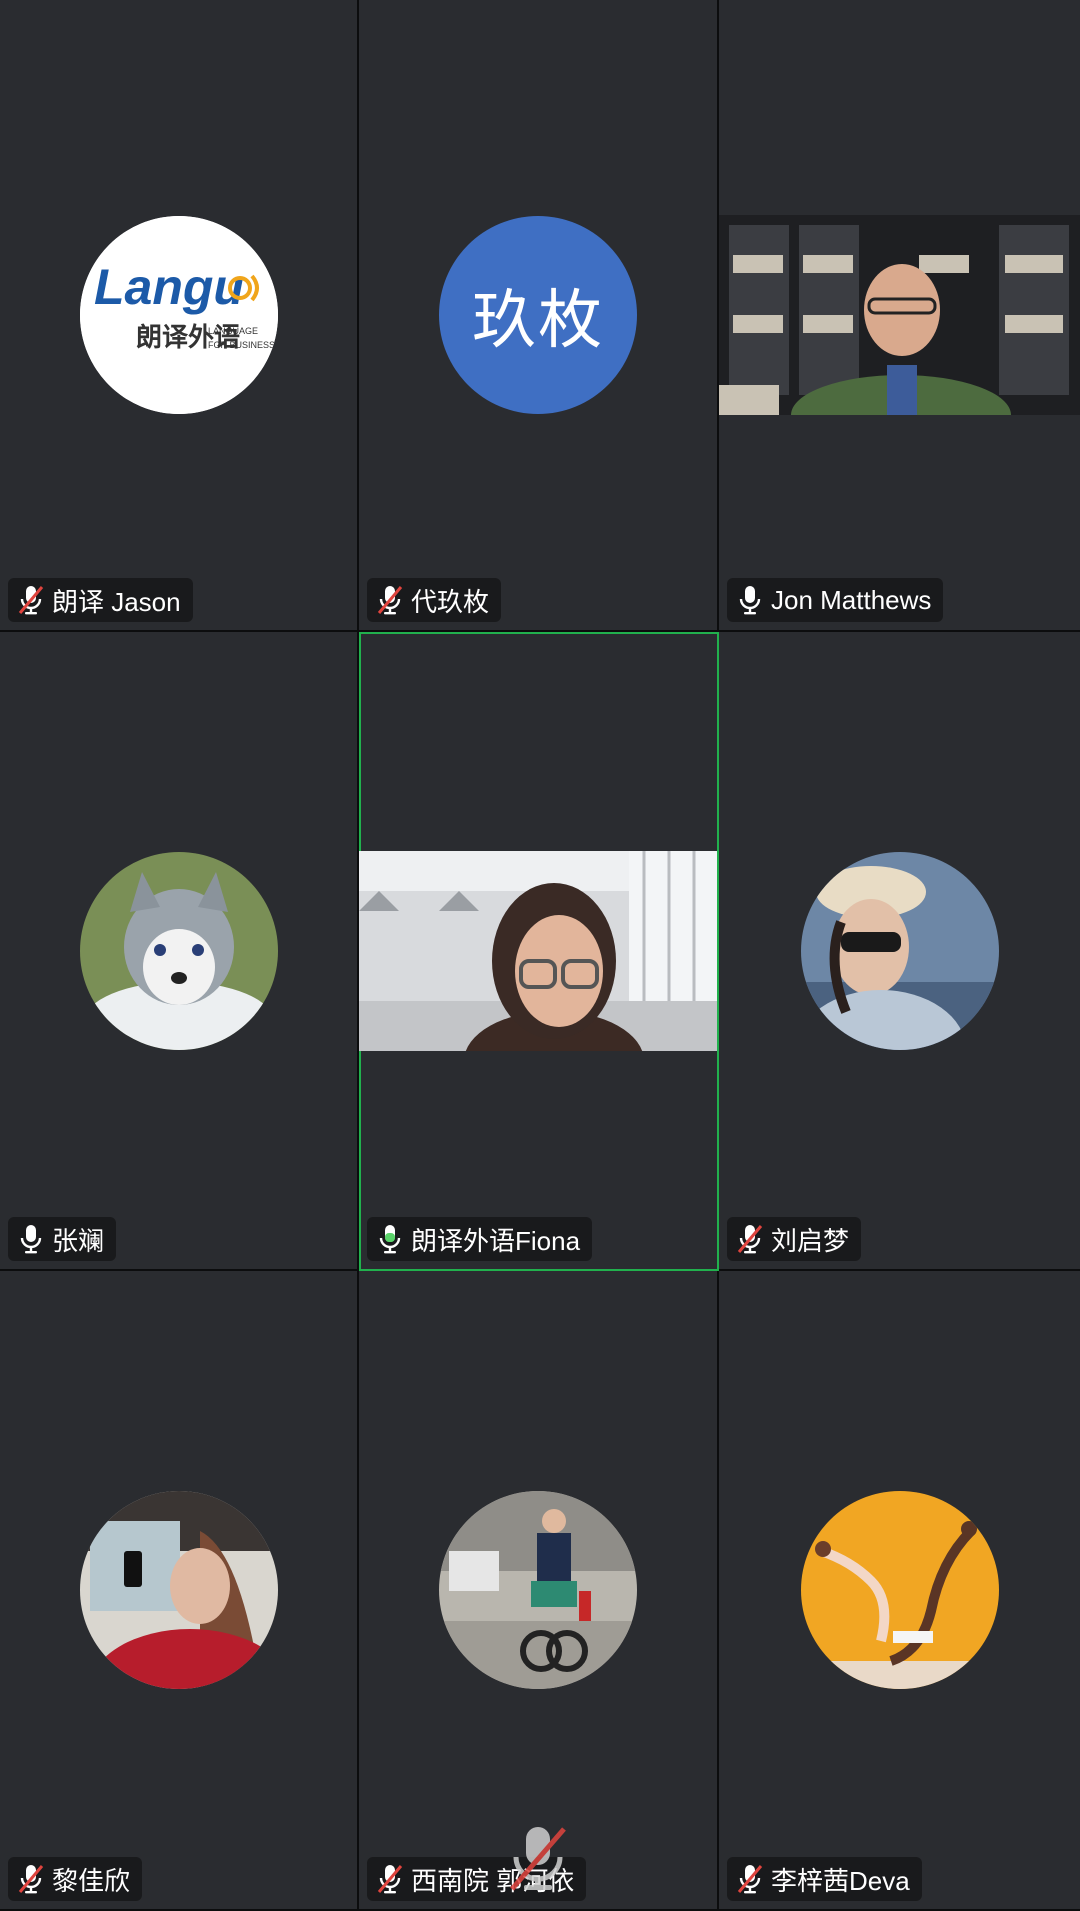  I want to click on participant-tile: 李梓茜Deva, so click(899, 1591).